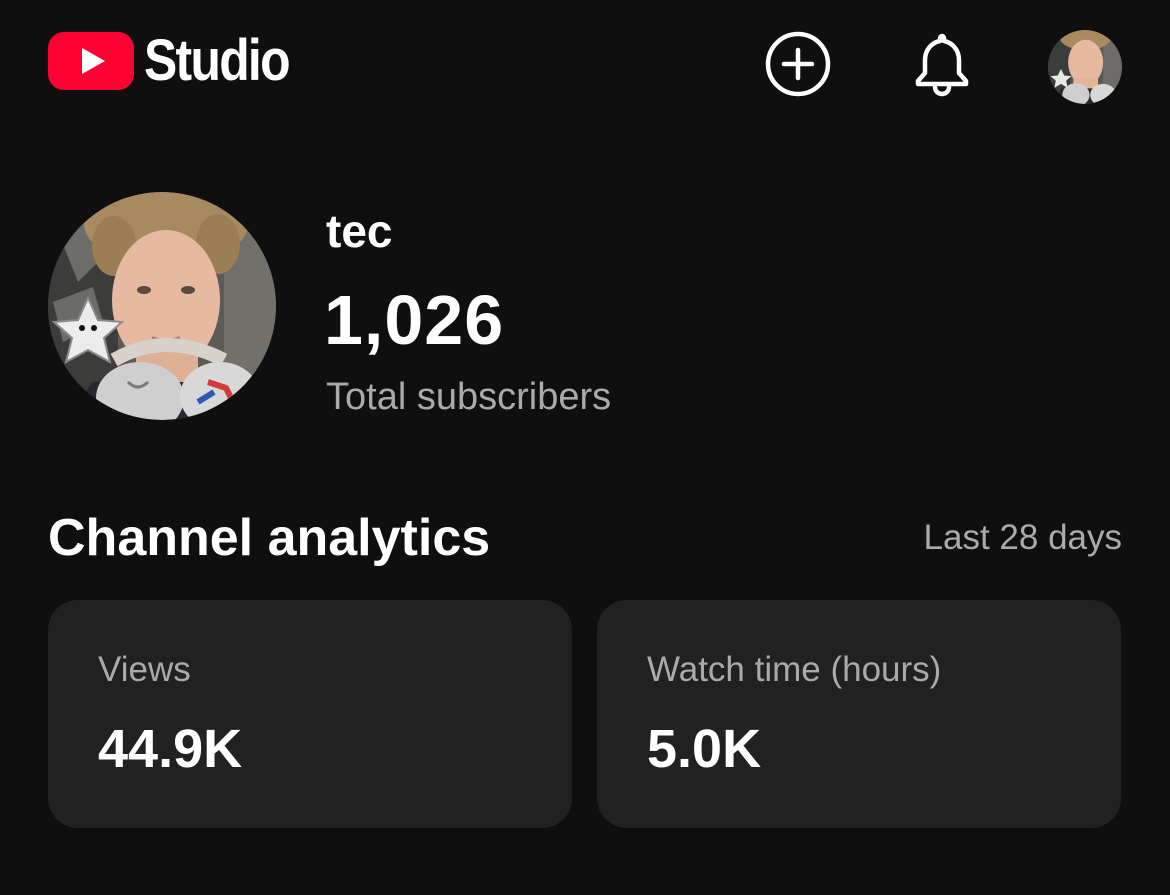  I want to click on subscriber-count: 1,026, so click(414, 320).